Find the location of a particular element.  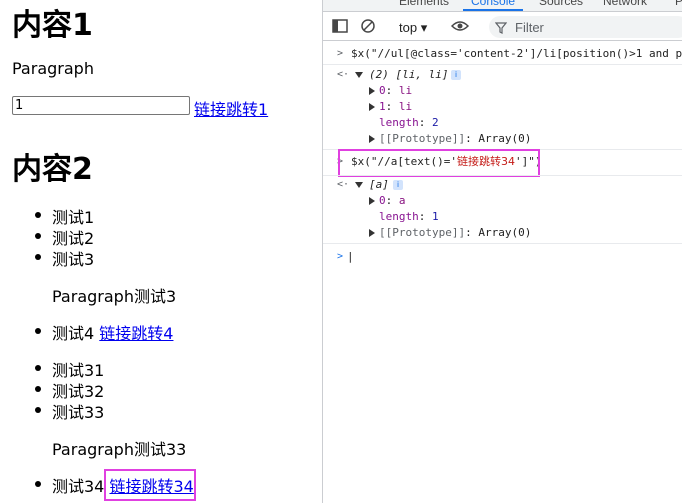

list-item-test34-label: 测试34 is located at coordinates (78, 486).